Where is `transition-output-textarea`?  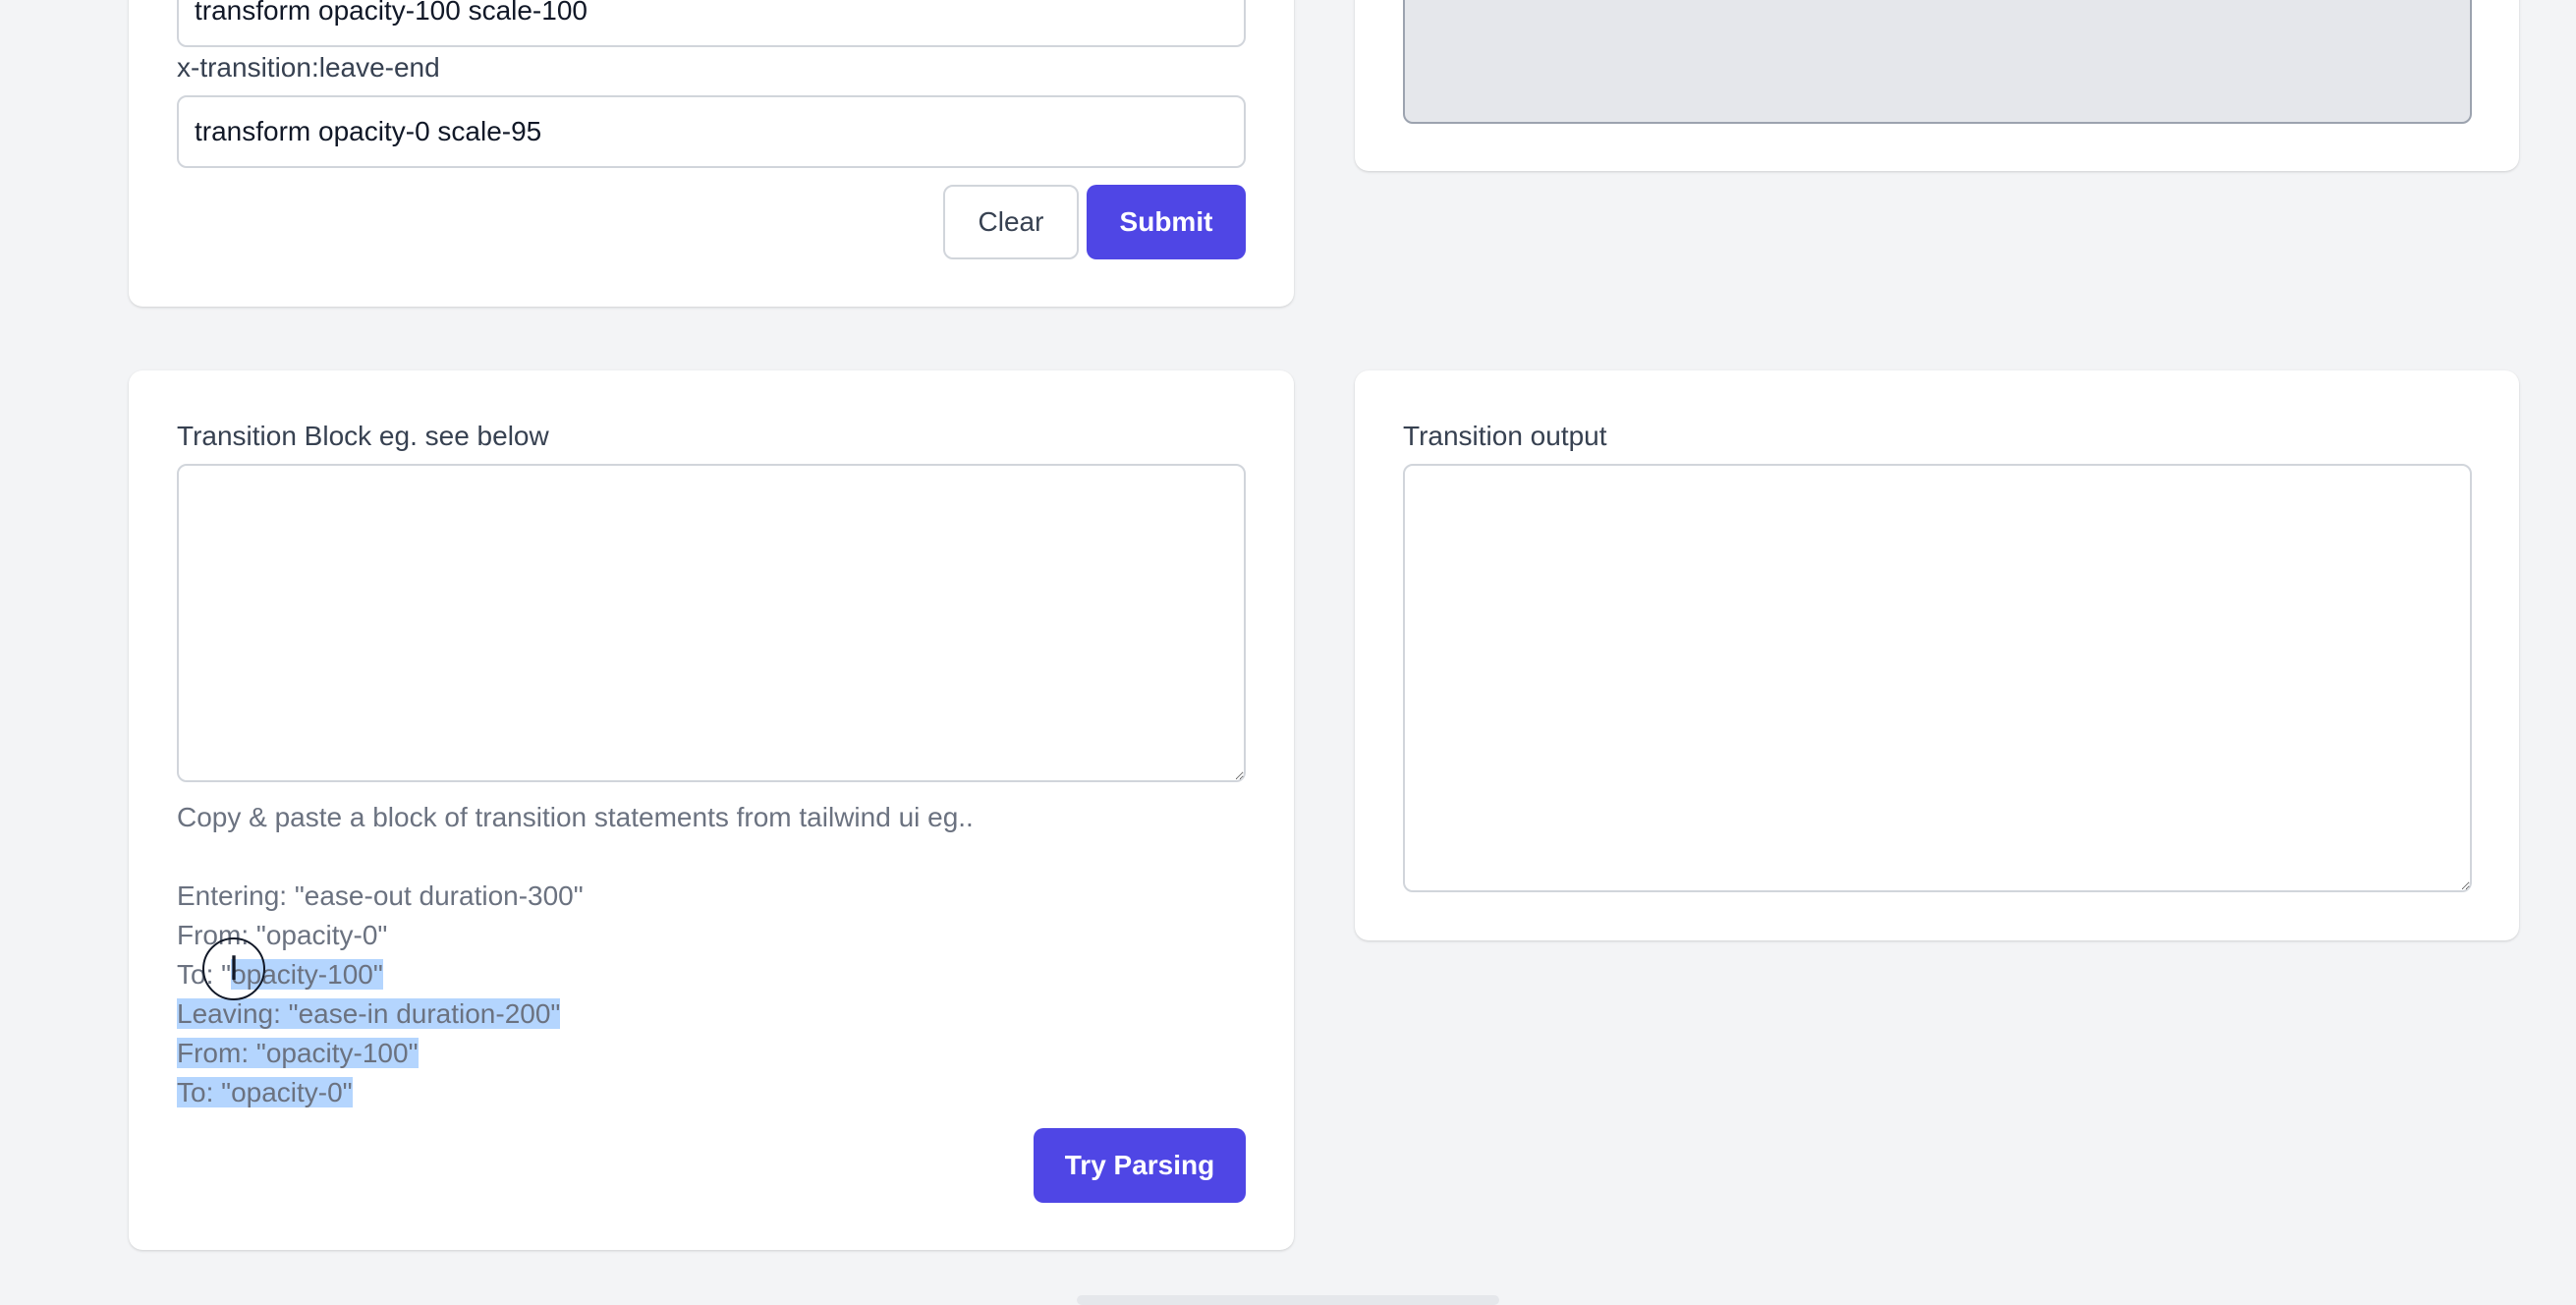 transition-output-textarea is located at coordinates (1937, 678).